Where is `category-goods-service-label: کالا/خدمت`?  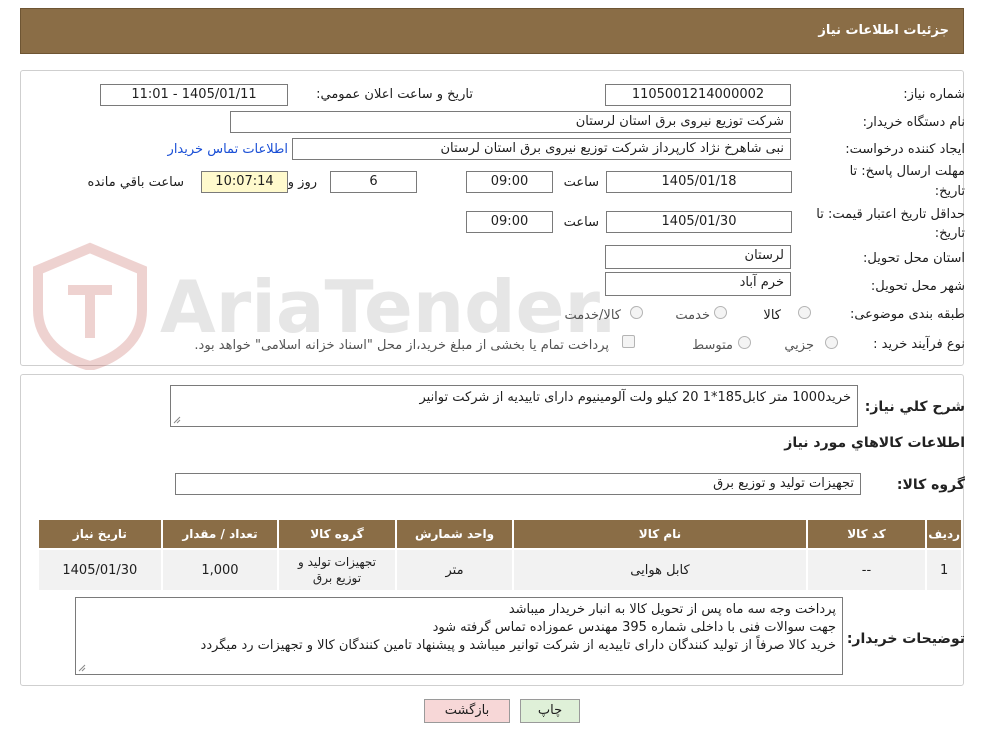
category-goods-service-label: کالا/خدمت is located at coordinates (592, 315).